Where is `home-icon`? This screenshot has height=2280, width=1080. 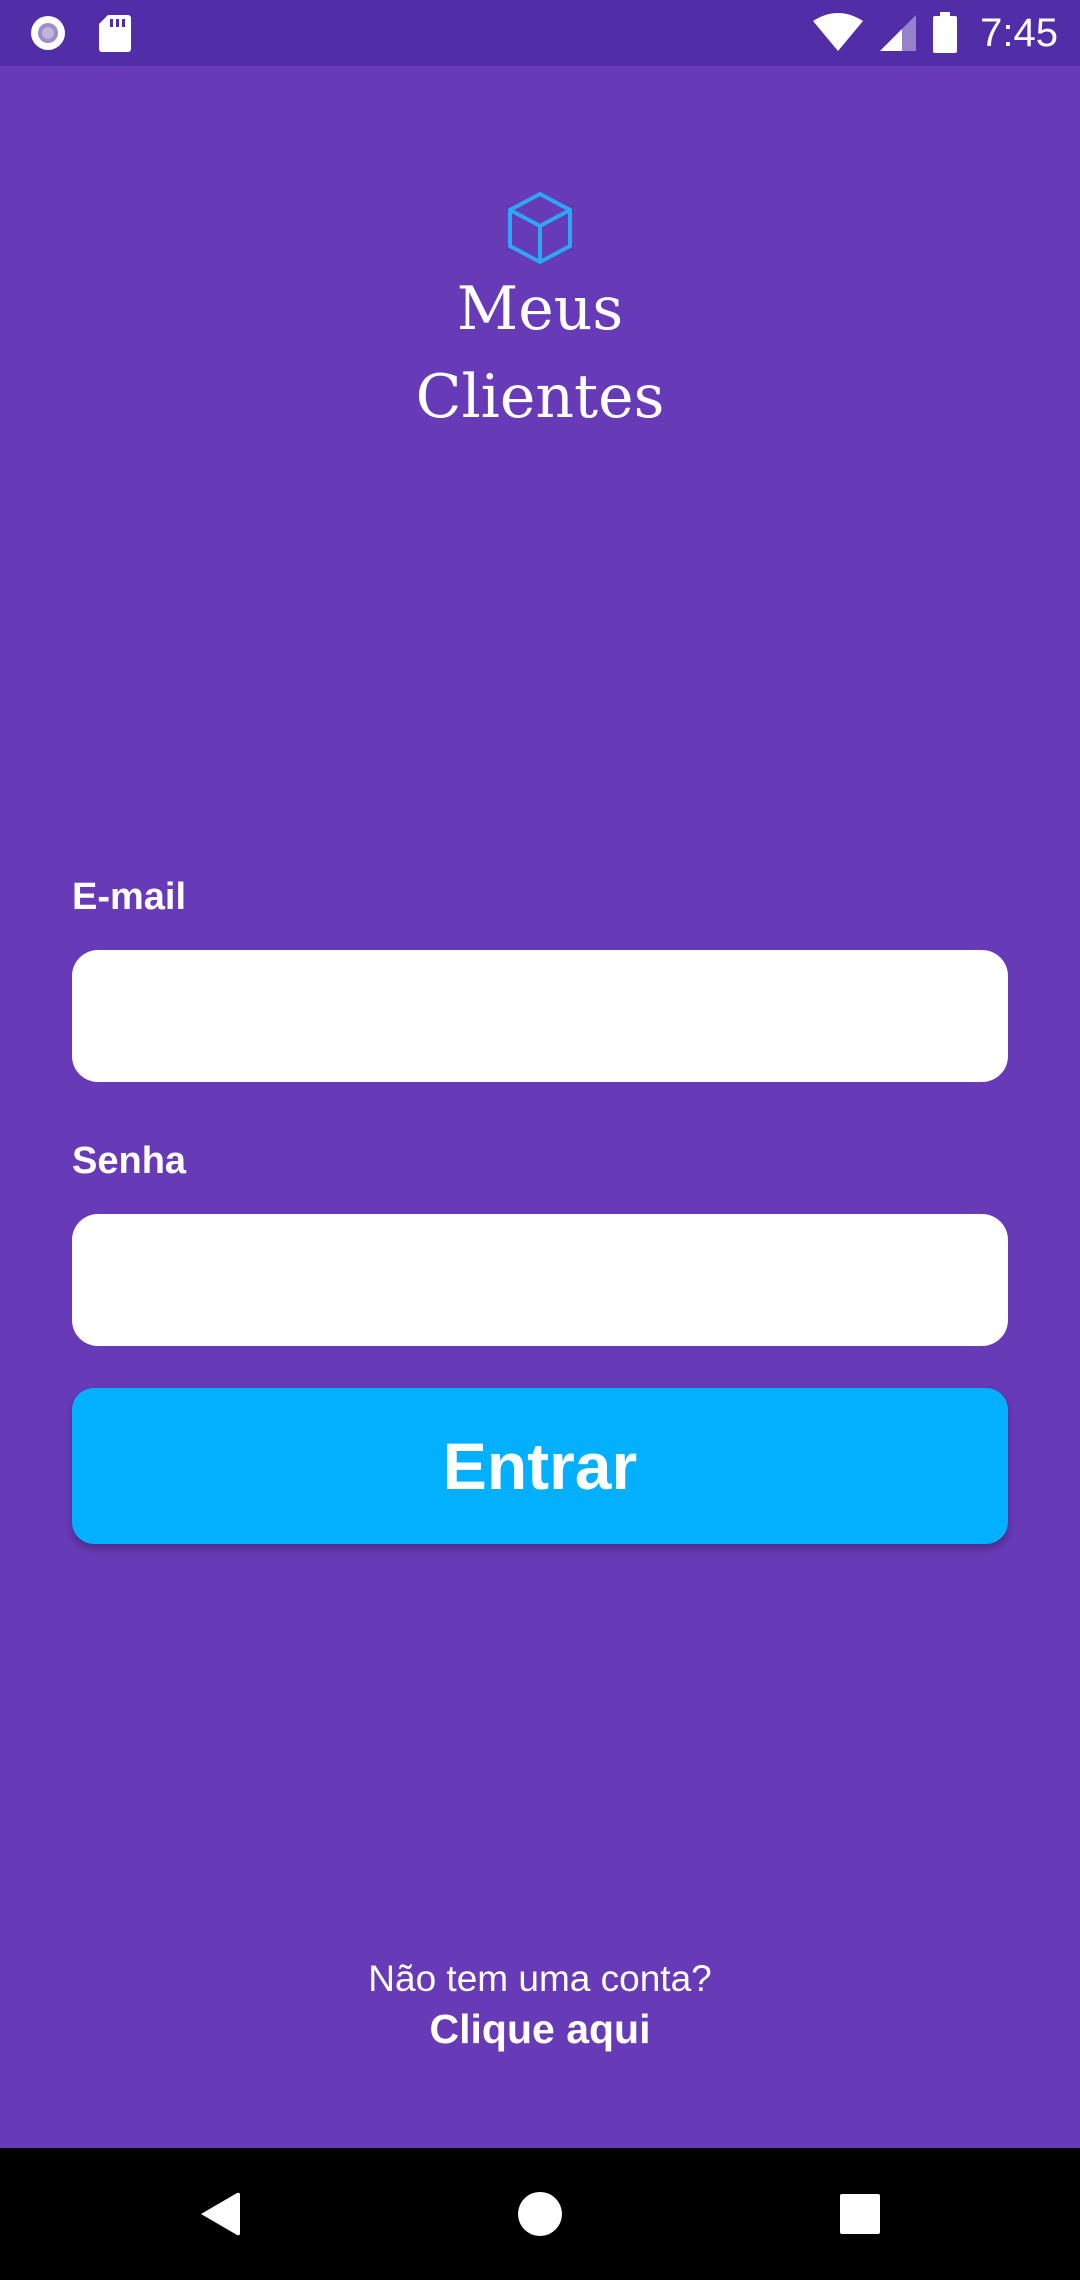
home-icon is located at coordinates (540, 2214).